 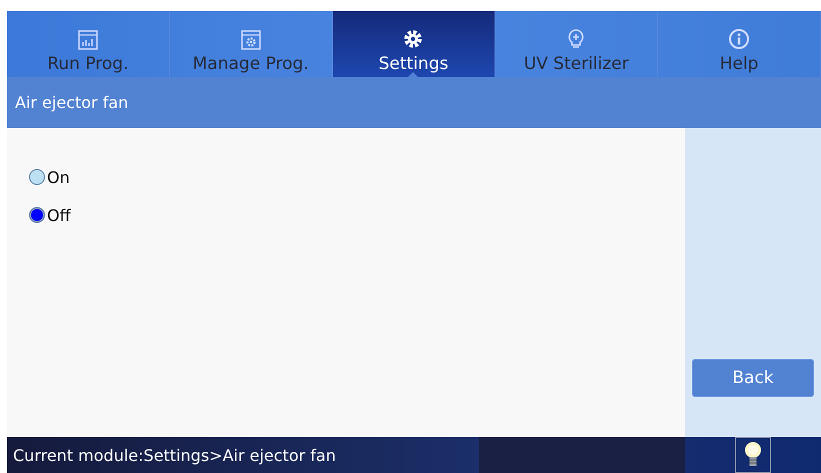 What do you see at coordinates (59, 215) in the screenshot?
I see `option-label: Off` at bounding box center [59, 215].